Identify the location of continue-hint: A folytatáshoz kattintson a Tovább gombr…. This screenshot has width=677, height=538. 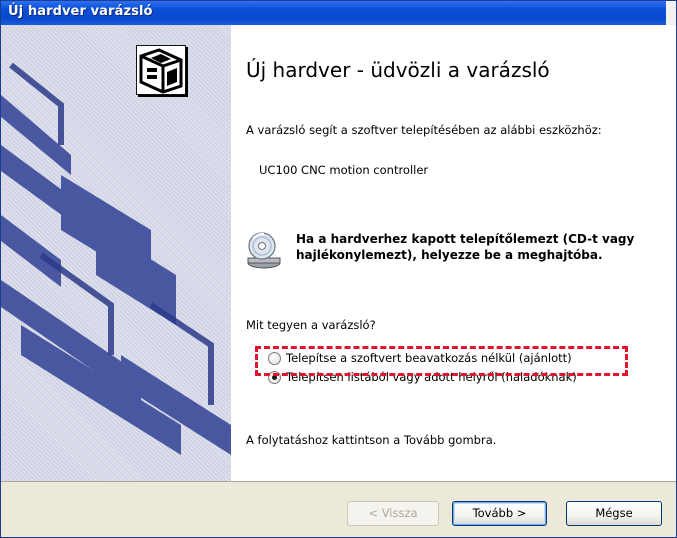
(371, 440).